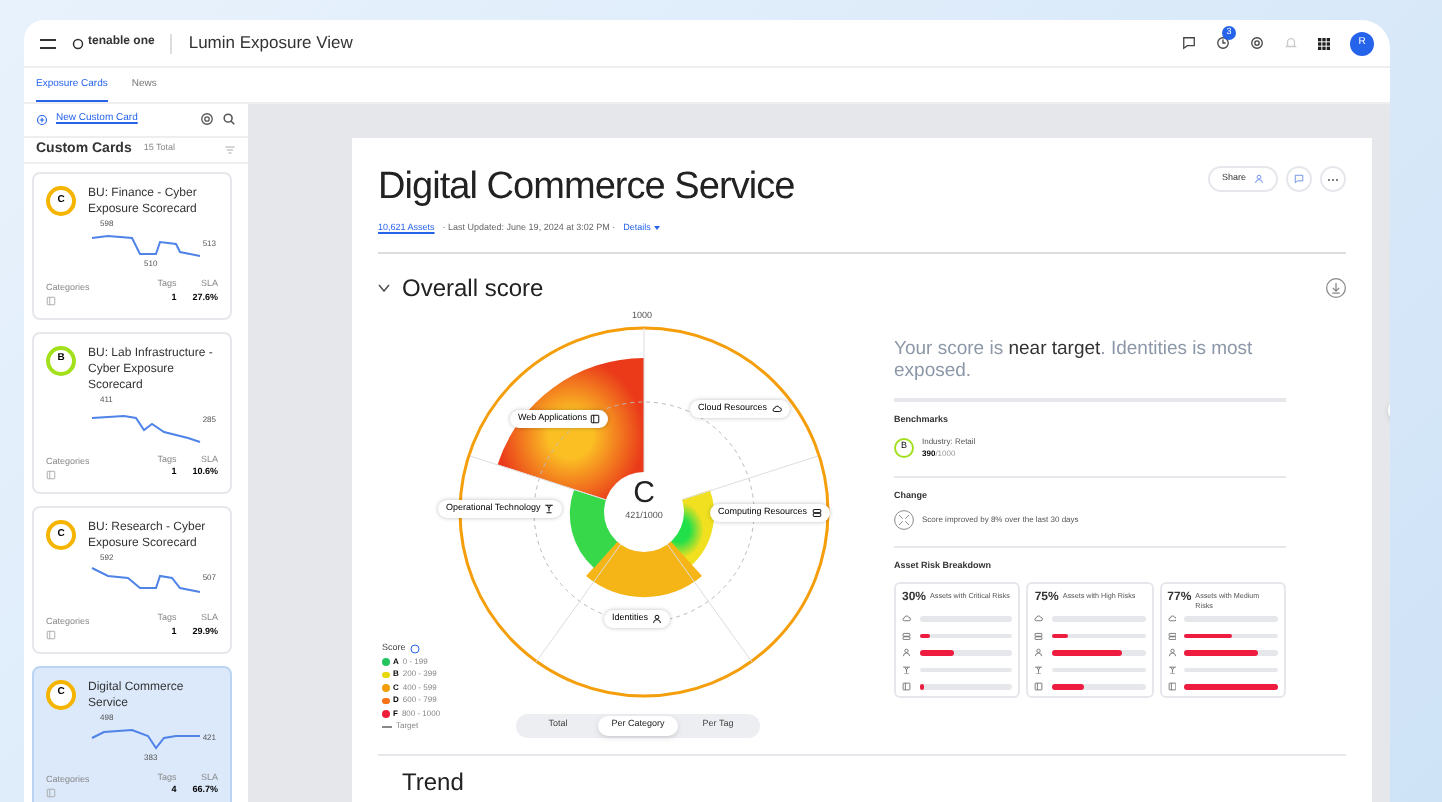 The height and width of the screenshot is (802, 1442). I want to click on score-summary: Your score is near target. Identities is most exposed., so click(1074, 359).